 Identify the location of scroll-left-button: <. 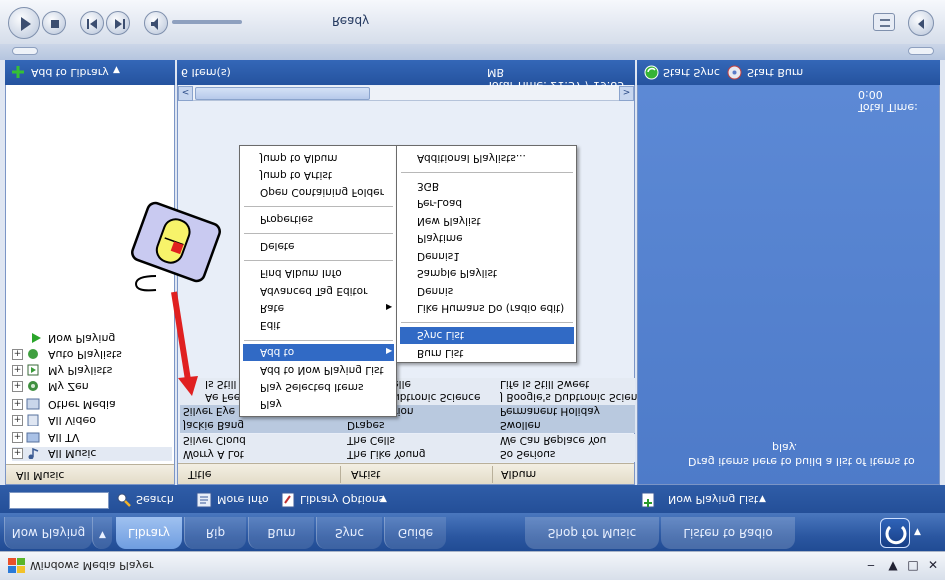
(185, 93).